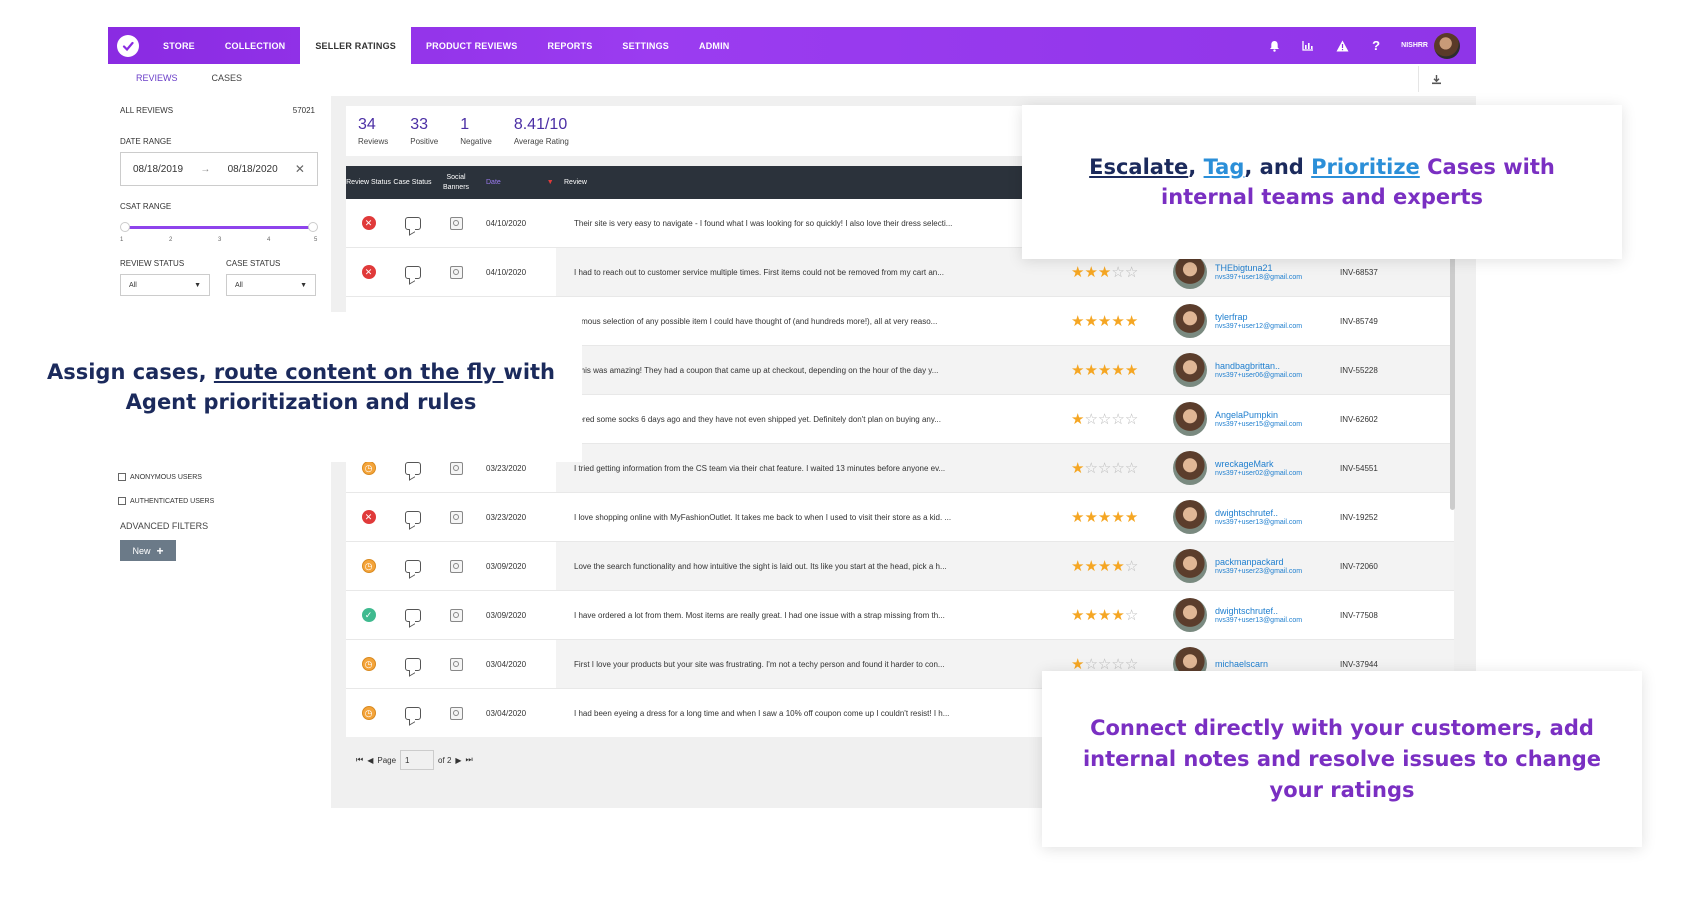 Image resolution: width=1700 pixels, height=923 pixels. Describe the element at coordinates (1258, 277) in the screenshot. I see `reviewer-email: nvs397+user18@gmail.com` at that location.